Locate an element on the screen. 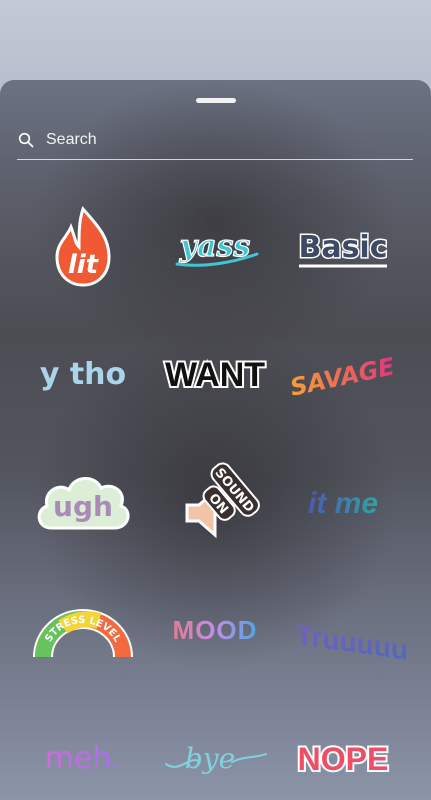 The width and height of the screenshot is (431, 800). sticker-basic: Basic is located at coordinates (343, 247).